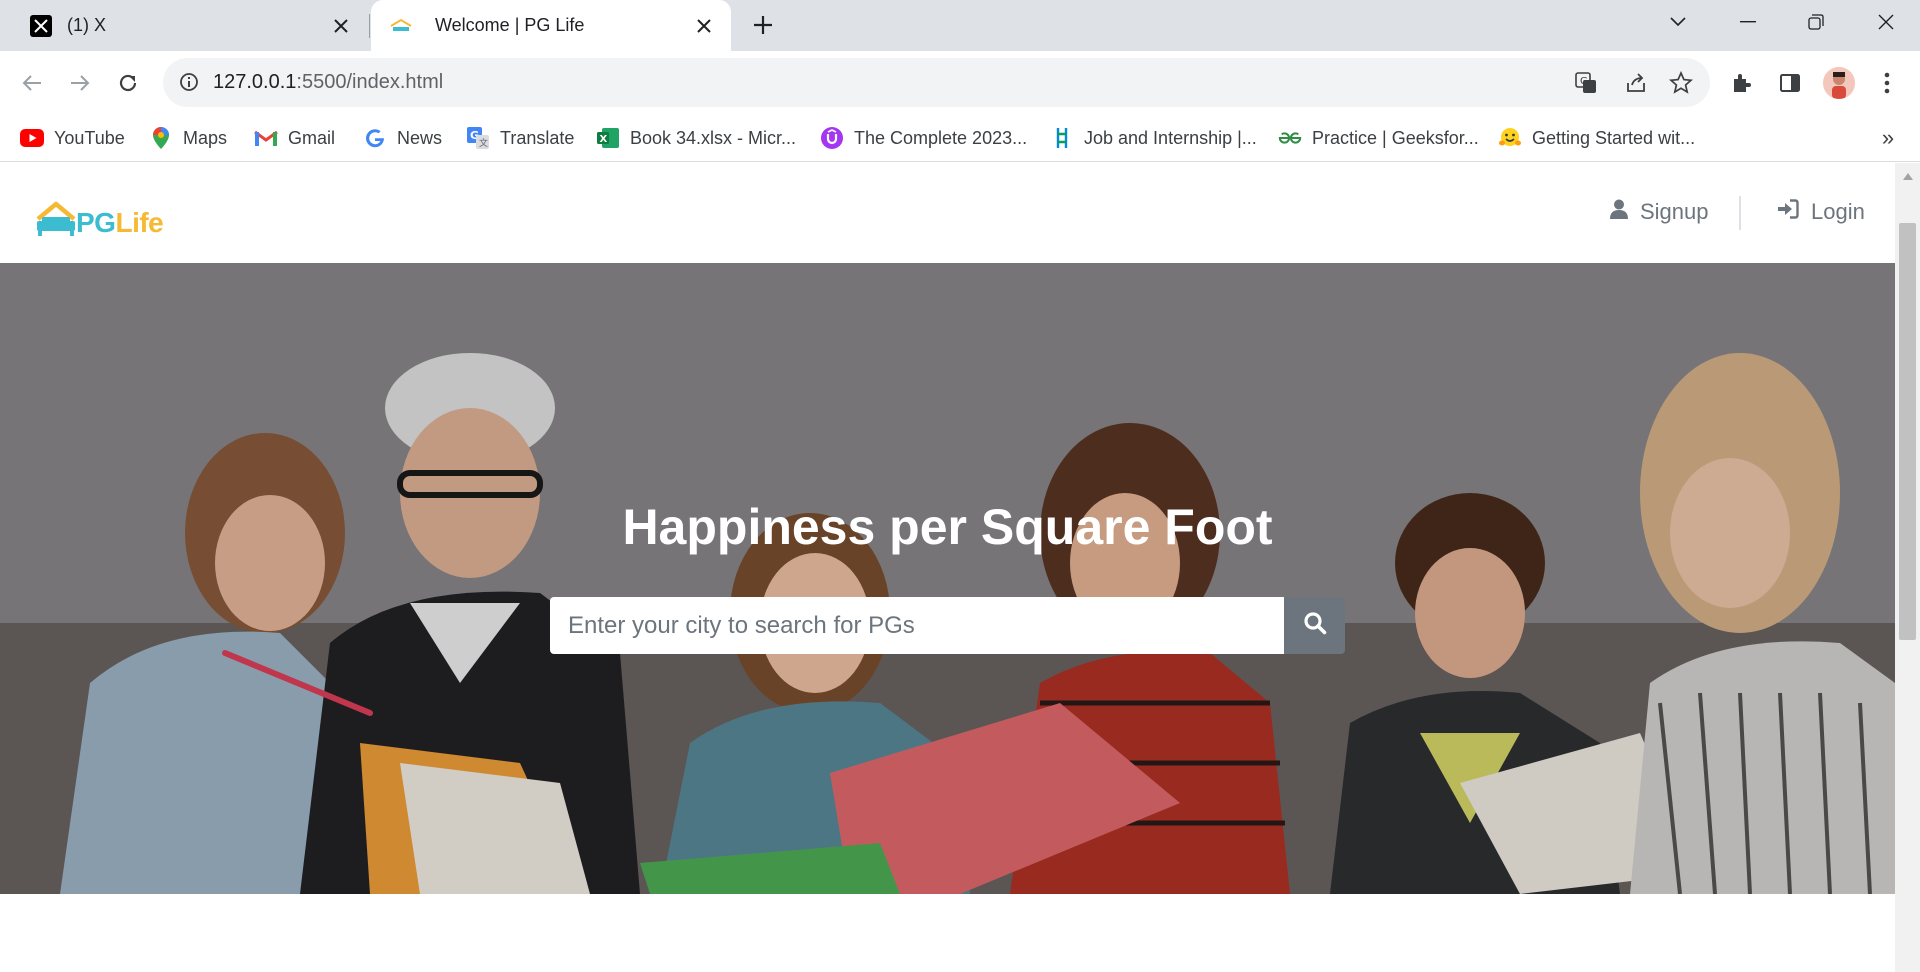  I want to click on tab-strip: (1) X Welcome | PG Life, so click(960, 25).